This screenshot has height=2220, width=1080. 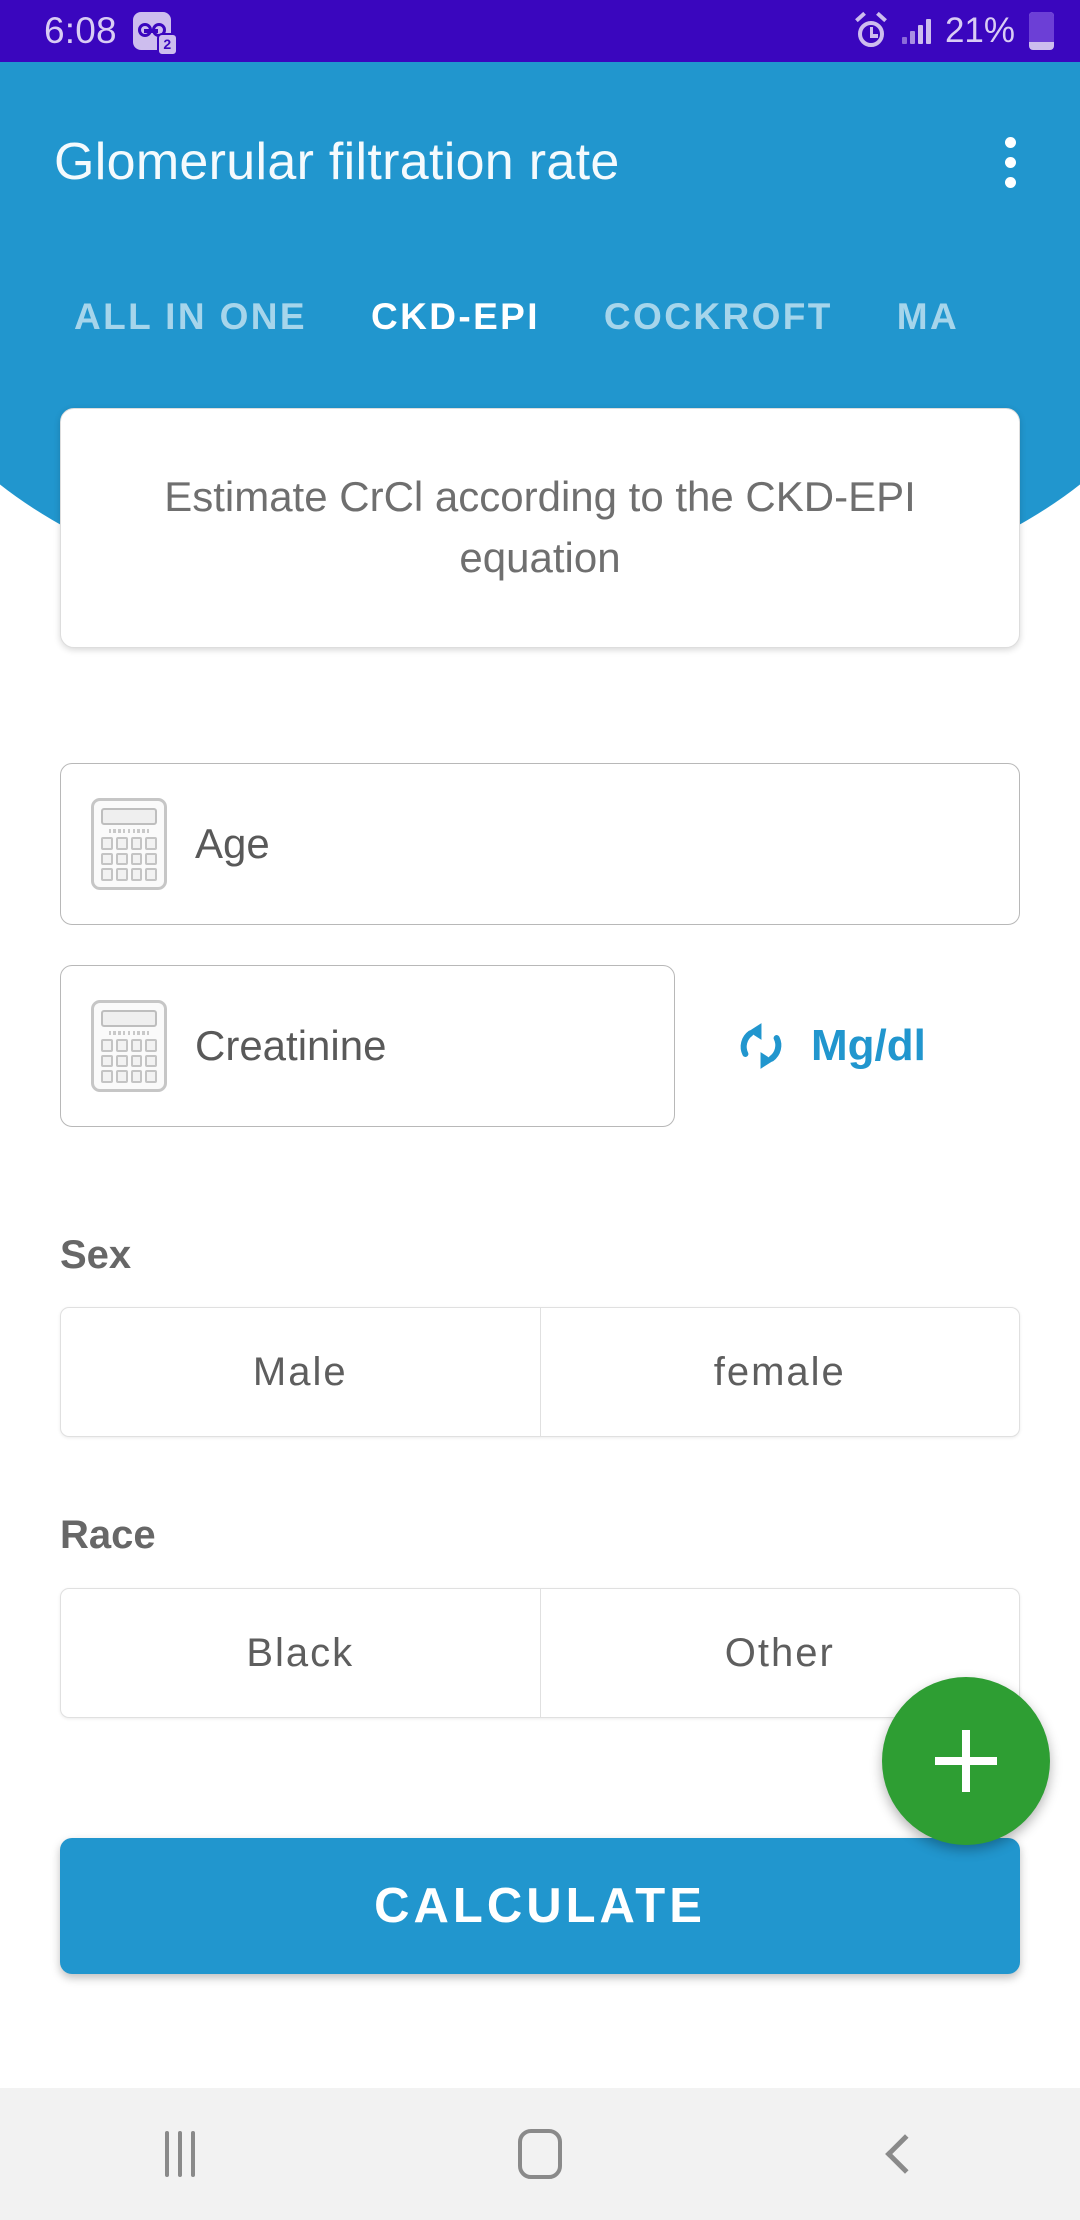 What do you see at coordinates (300, 1372) in the screenshot?
I see `sex-option-male: Male` at bounding box center [300, 1372].